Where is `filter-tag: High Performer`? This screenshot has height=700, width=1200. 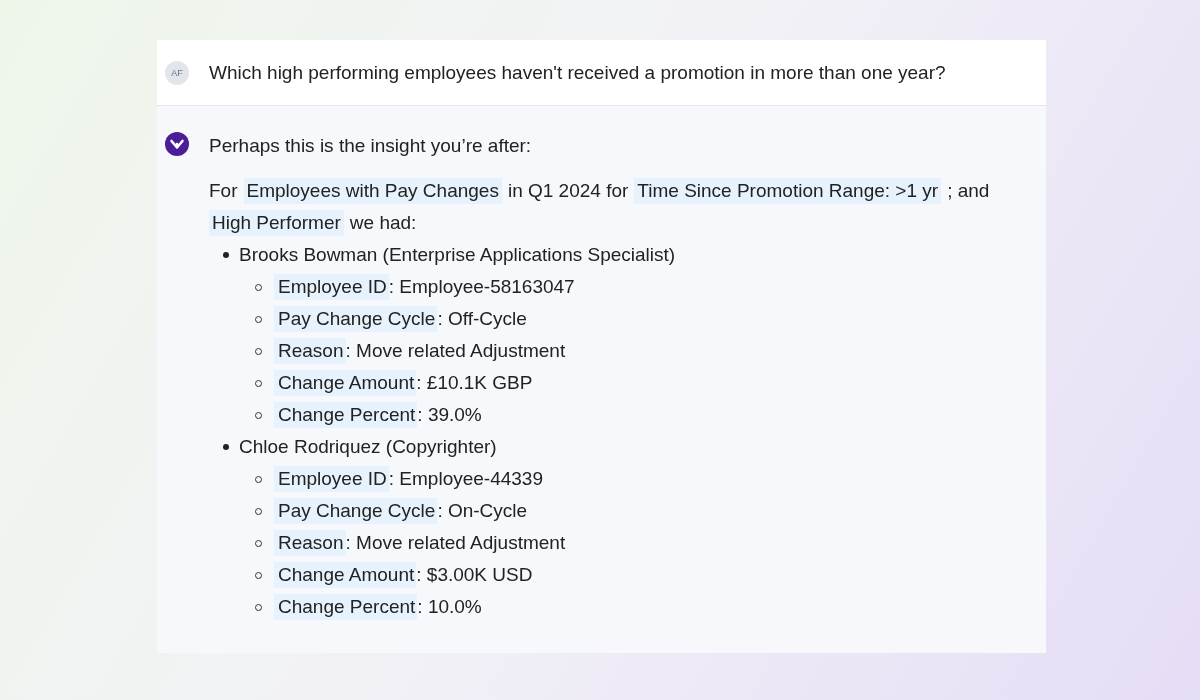 filter-tag: High Performer is located at coordinates (276, 223).